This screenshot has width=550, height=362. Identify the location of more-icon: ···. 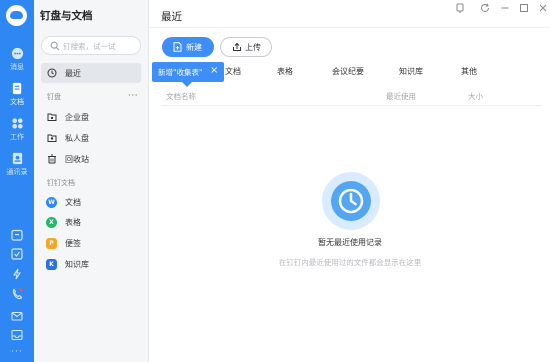
(17, 352).